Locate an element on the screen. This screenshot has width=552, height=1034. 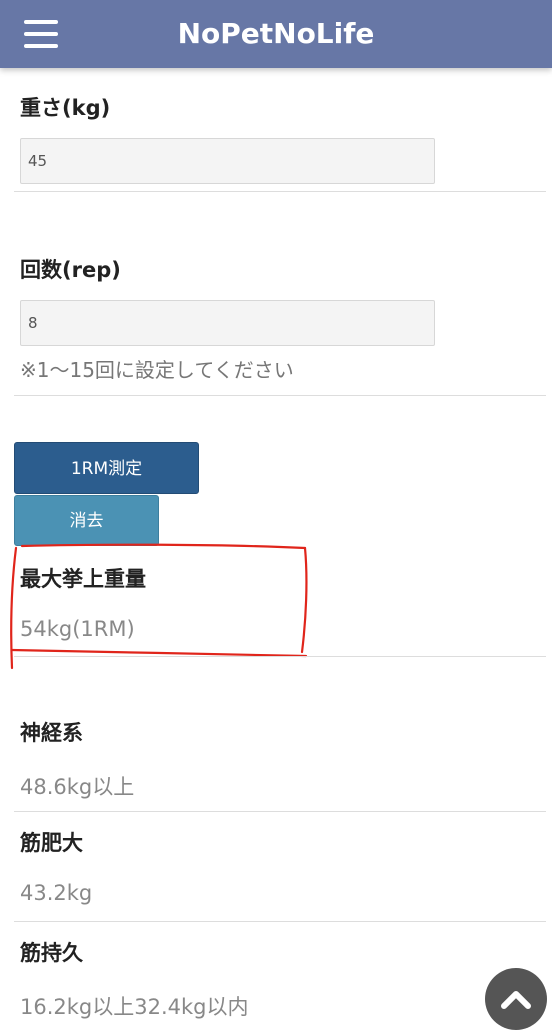
weight-input is located at coordinates (227, 161).